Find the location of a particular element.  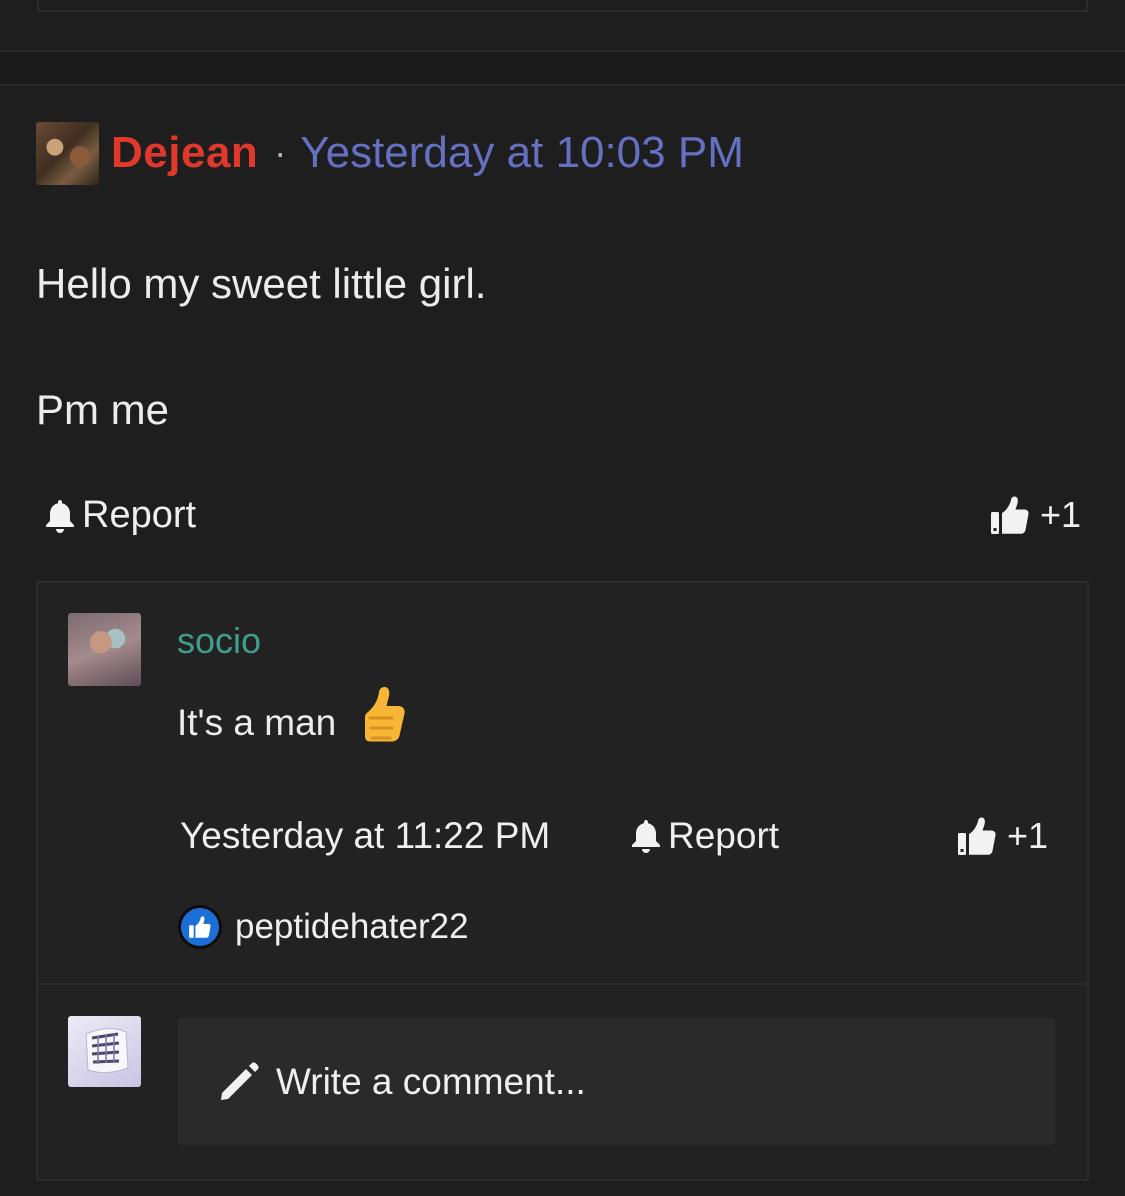

post-line: Pm me is located at coordinates (103, 409).